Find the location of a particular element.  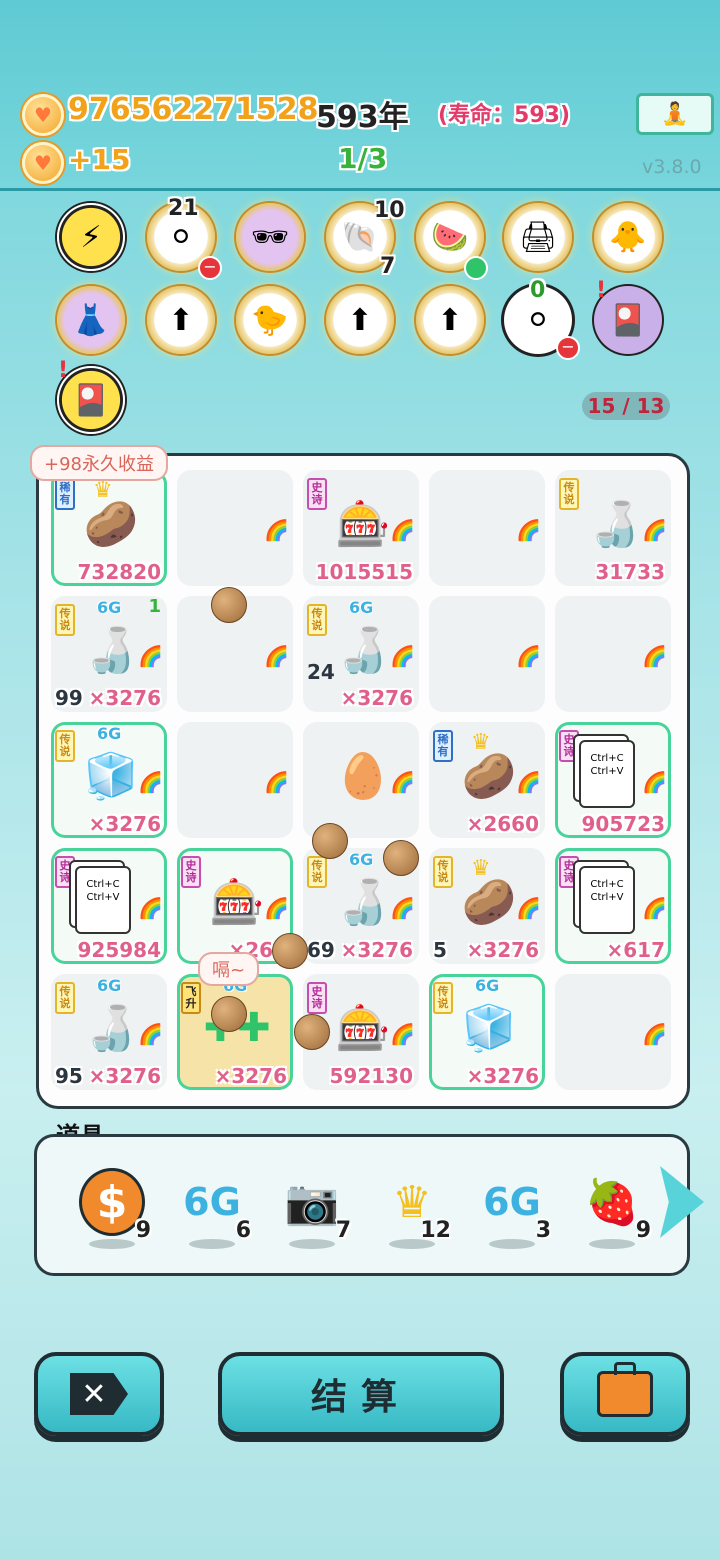

board-cell: 史诗 Ctrl+C Ctrl+V 🌈 905723 is located at coordinates (613, 780).